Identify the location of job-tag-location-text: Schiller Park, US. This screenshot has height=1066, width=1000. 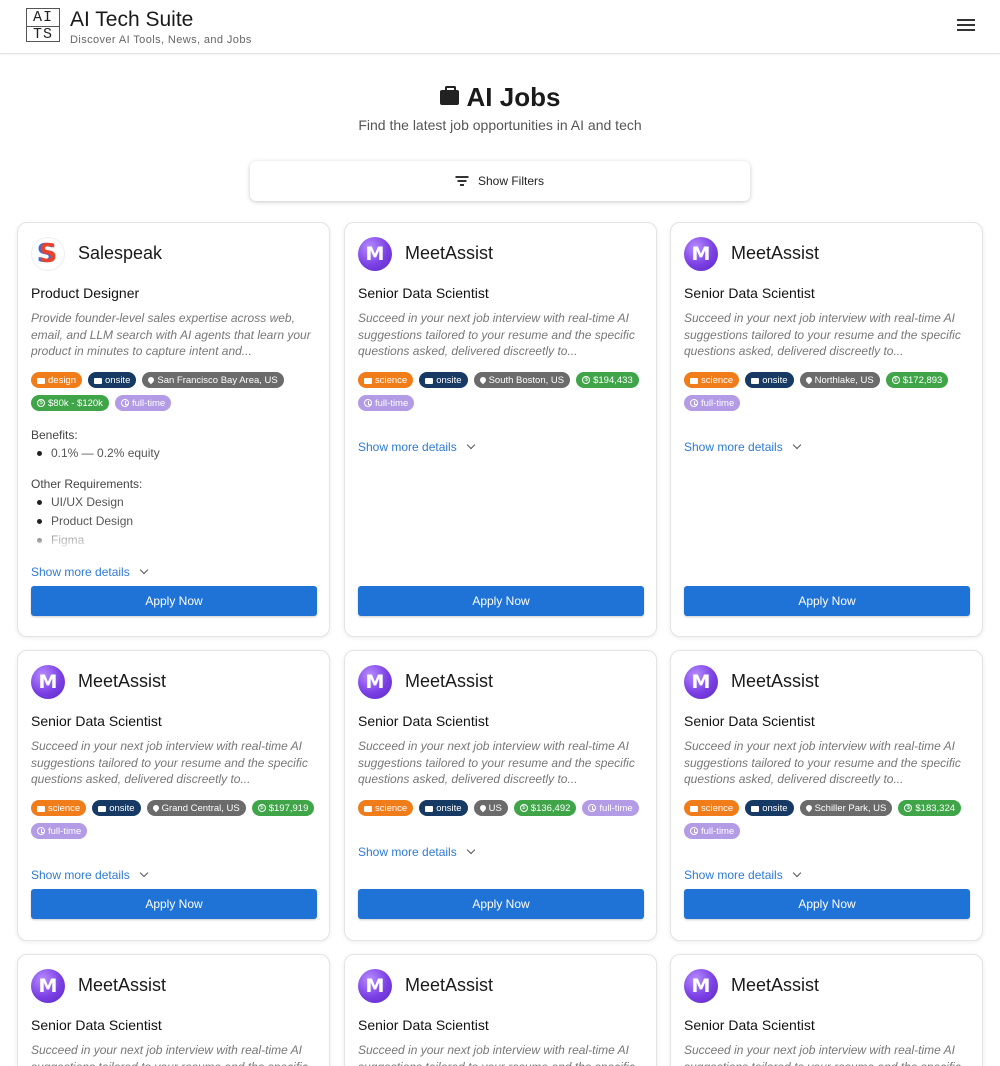
(850, 808).